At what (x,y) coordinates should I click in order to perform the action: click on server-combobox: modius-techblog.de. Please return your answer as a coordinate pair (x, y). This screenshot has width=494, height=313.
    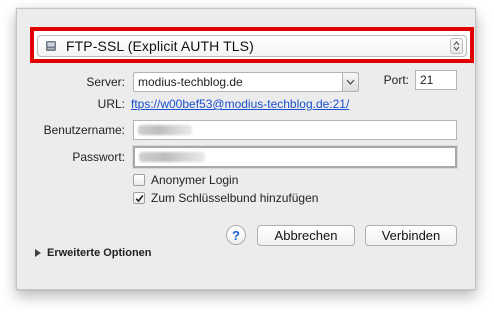
    Looking at the image, I should click on (246, 82).